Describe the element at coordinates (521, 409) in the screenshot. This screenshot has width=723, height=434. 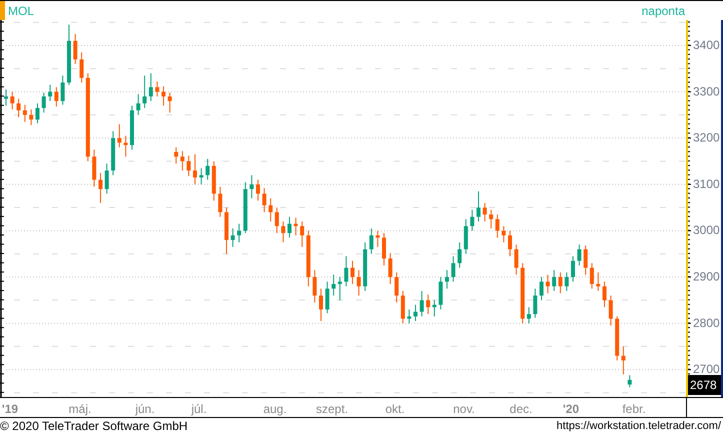
I see `axis-label: dec.` at that location.